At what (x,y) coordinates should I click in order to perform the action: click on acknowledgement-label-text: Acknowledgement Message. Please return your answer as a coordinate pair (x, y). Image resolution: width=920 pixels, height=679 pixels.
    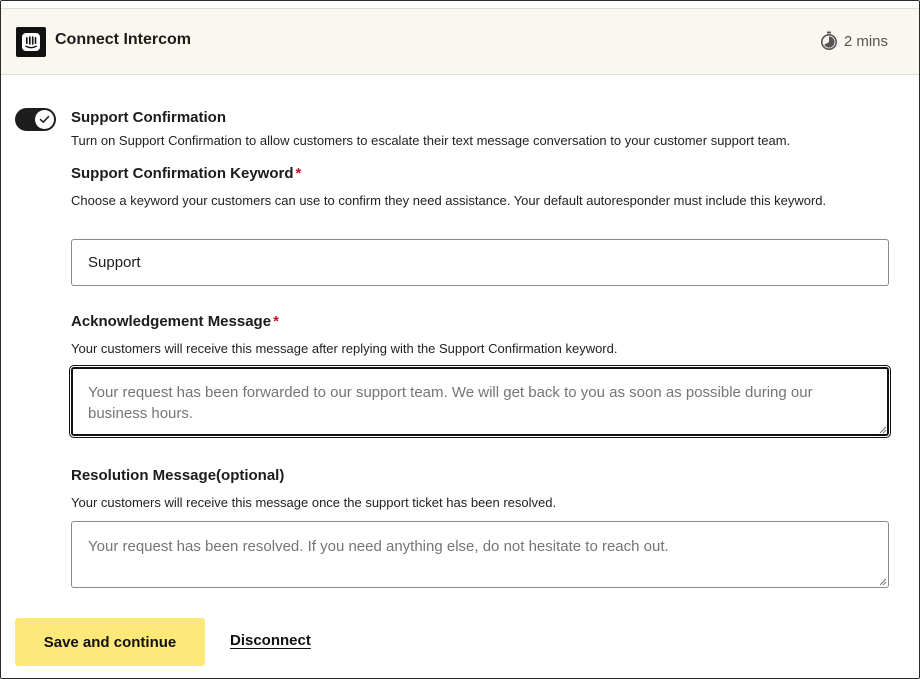
    Looking at the image, I should click on (171, 321).